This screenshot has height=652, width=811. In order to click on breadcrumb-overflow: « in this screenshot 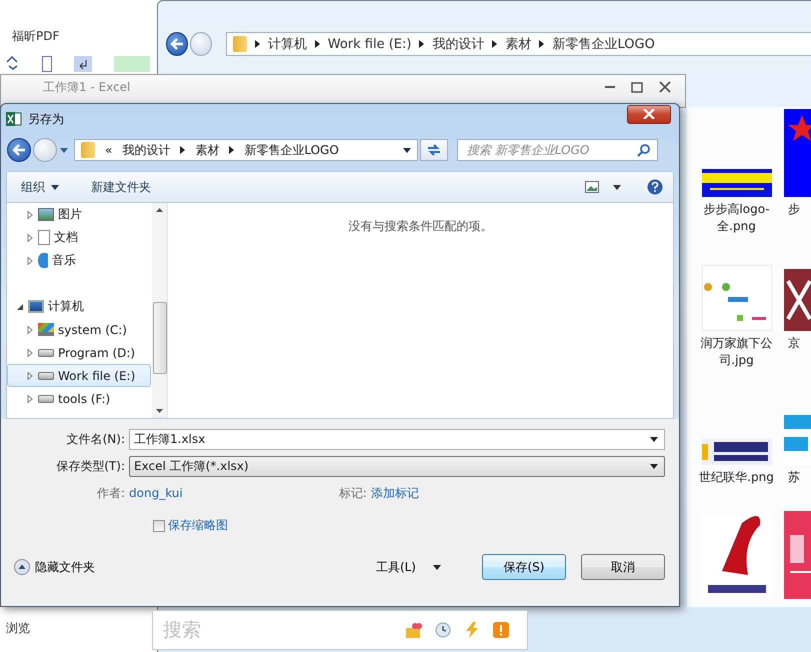, I will do `click(108, 150)`.